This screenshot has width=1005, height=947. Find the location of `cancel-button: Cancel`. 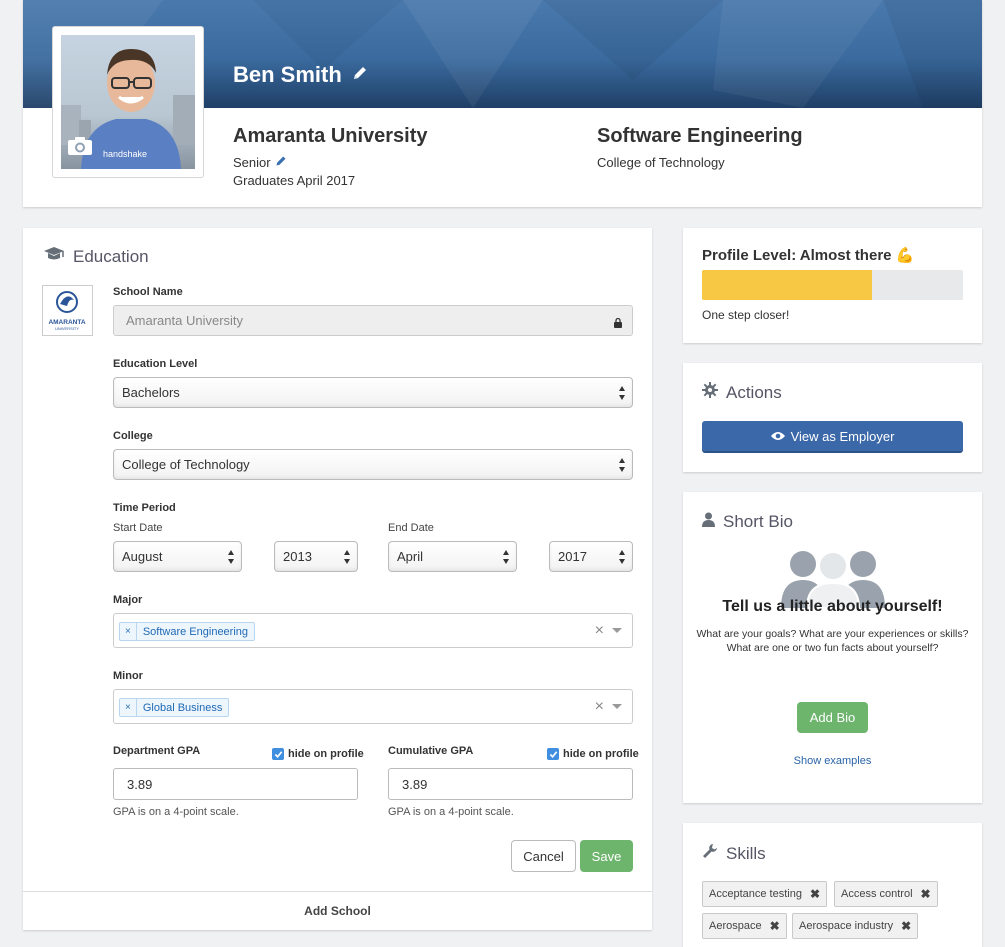

cancel-button: Cancel is located at coordinates (543, 856).